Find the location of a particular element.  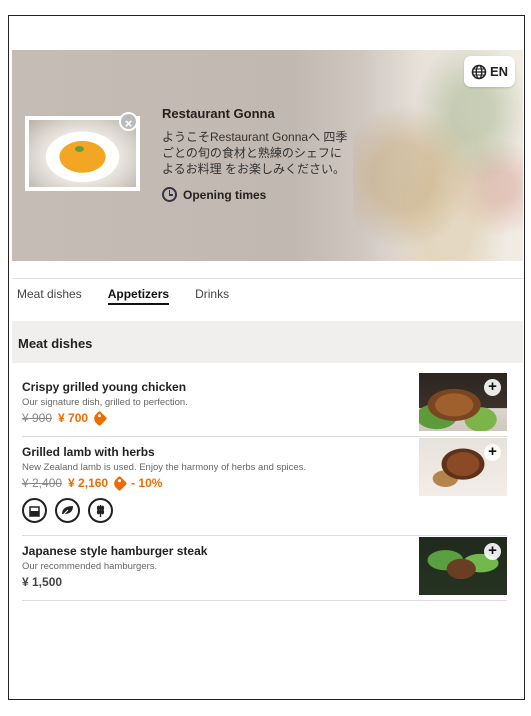

soup-image is located at coordinates (82, 153).